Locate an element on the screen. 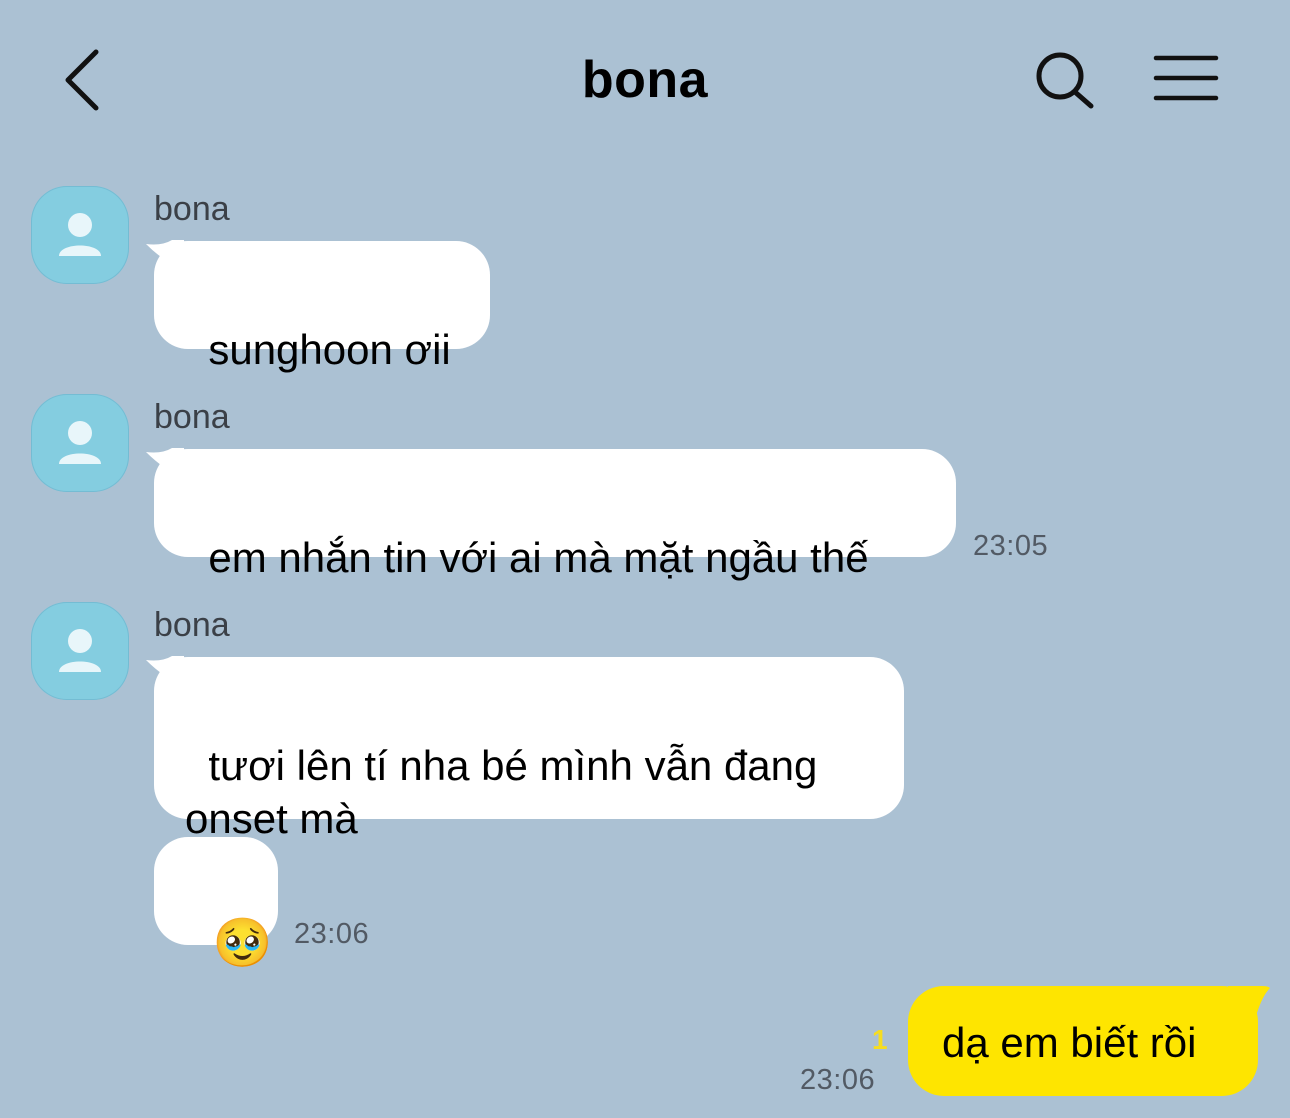 The width and height of the screenshot is (1290, 1118). message-bubble: sunghoon ơii is located at coordinates (322, 307).